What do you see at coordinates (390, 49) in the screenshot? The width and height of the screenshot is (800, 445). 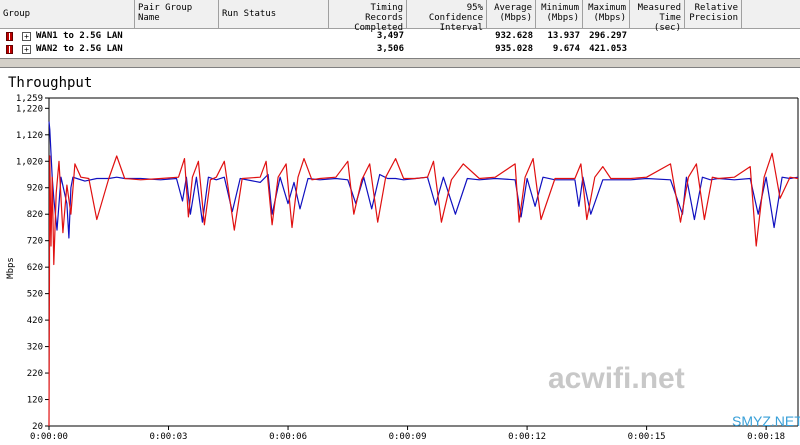 I see `row-timing-records: 3,506` at bounding box center [390, 49].